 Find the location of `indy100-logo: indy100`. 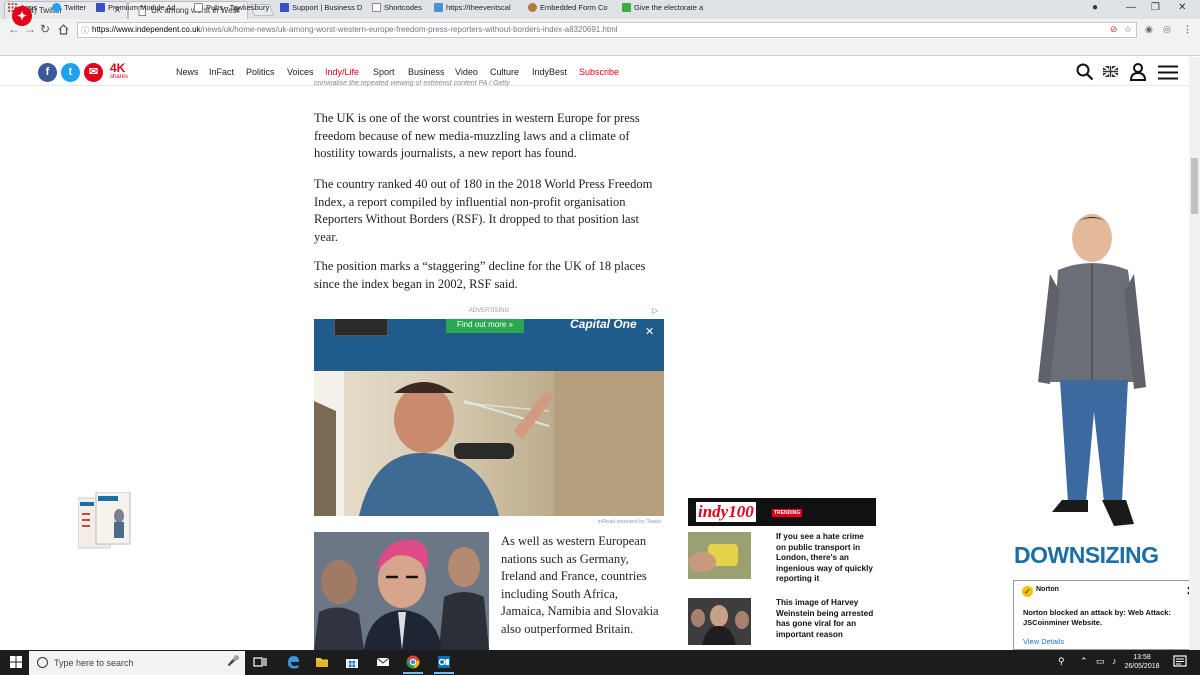

indy100-logo: indy100 is located at coordinates (726, 512).